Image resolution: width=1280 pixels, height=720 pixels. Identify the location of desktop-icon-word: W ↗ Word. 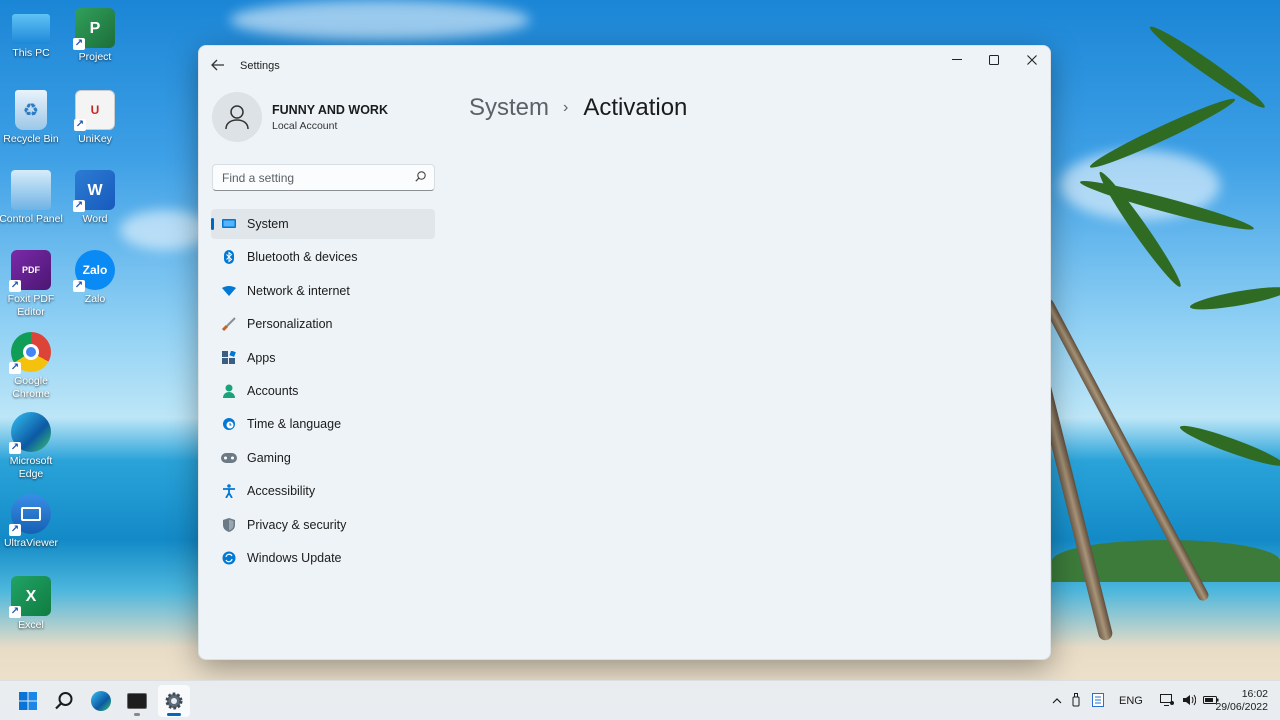
(95, 198).